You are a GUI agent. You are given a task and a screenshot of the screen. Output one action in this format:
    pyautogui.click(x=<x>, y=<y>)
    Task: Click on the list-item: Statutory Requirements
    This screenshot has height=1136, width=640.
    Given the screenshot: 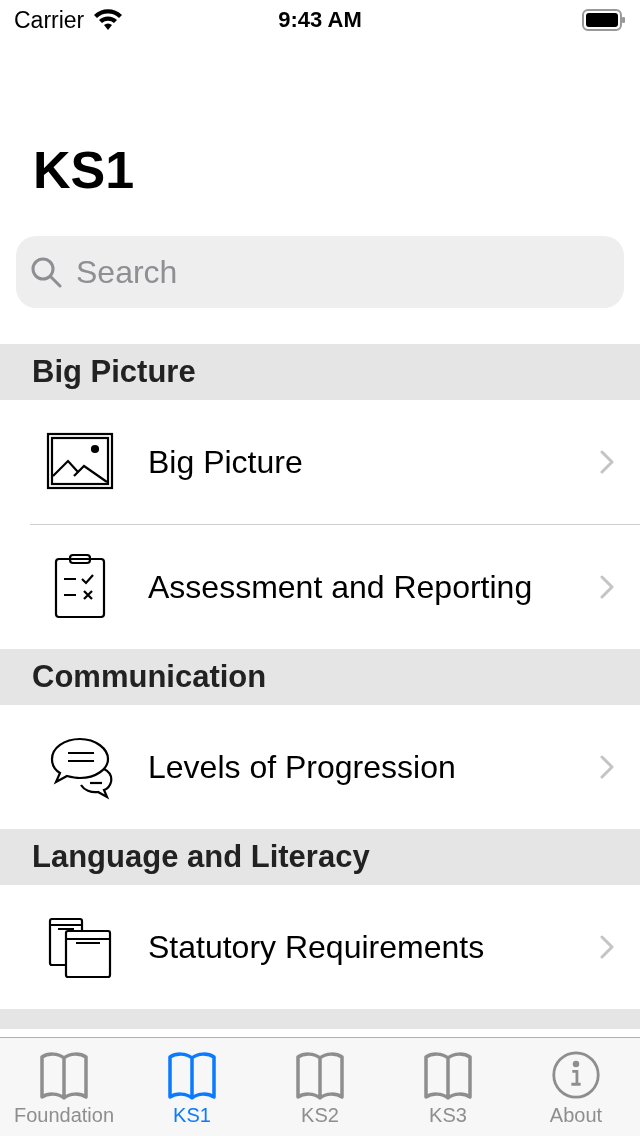 What is the action you would take?
    pyautogui.click(x=320, y=947)
    